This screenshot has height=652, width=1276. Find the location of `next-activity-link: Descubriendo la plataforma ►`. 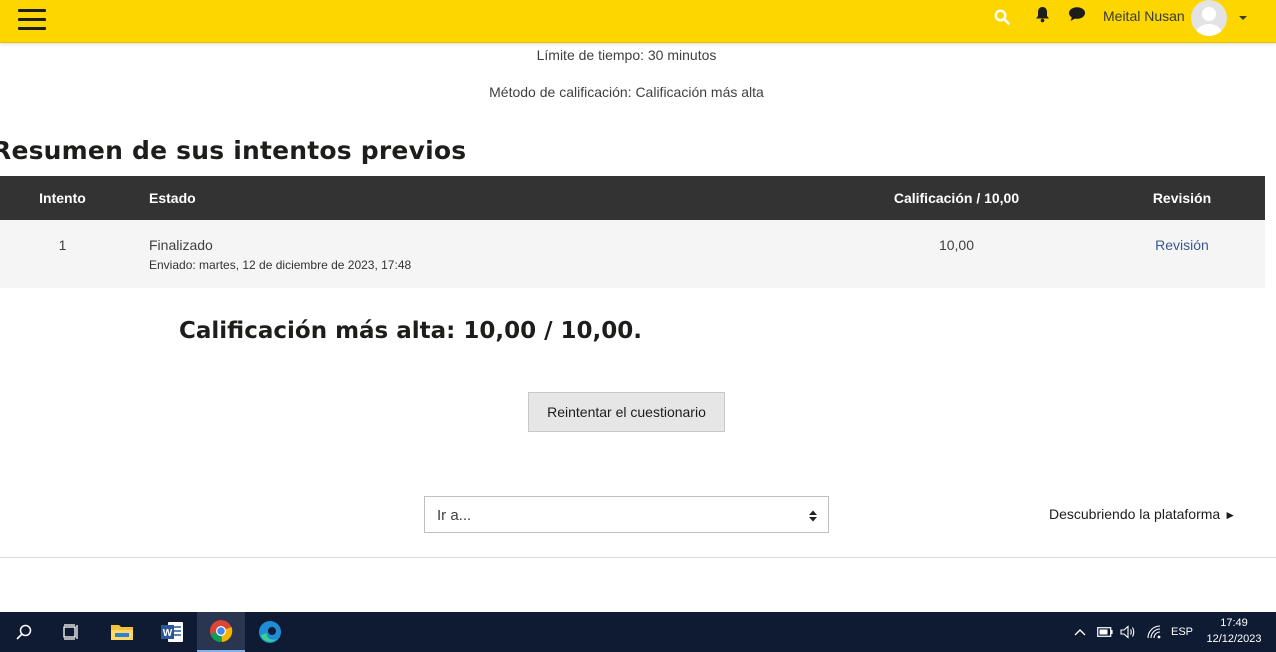

next-activity-link: Descubriendo la plataforma ► is located at coordinates (1142, 514).